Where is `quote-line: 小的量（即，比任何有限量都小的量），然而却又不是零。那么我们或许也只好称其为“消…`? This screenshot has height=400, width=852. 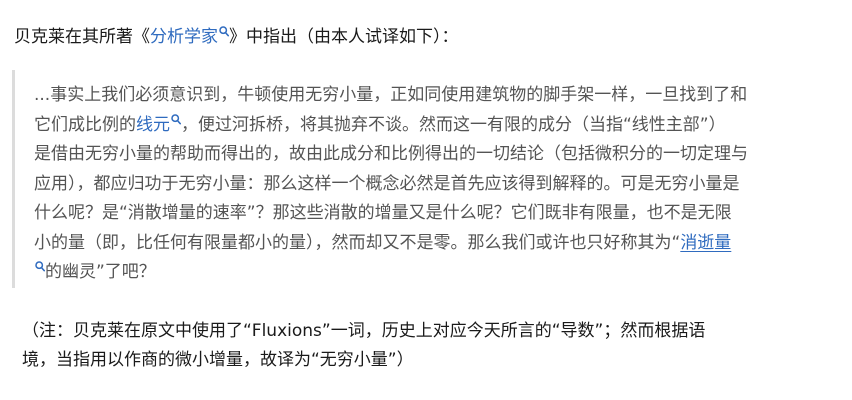
quote-line: 小的量（即，比任何有限量都小的量），然而却又不是零。那么我们或许也只好称其为“消… is located at coordinates (434, 244).